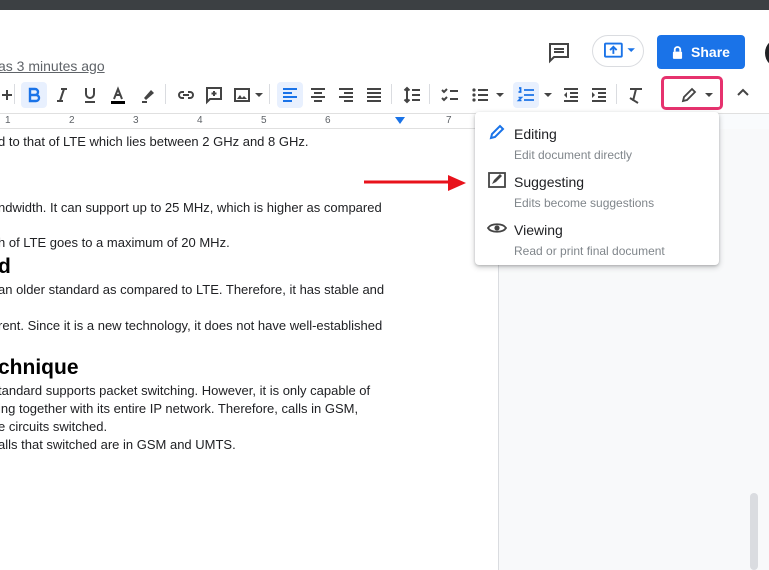 The width and height of the screenshot is (769, 570). Describe the element at coordinates (118, 444) in the screenshot. I see `document-line: alls that switched are in GSM and UMTS.` at that location.